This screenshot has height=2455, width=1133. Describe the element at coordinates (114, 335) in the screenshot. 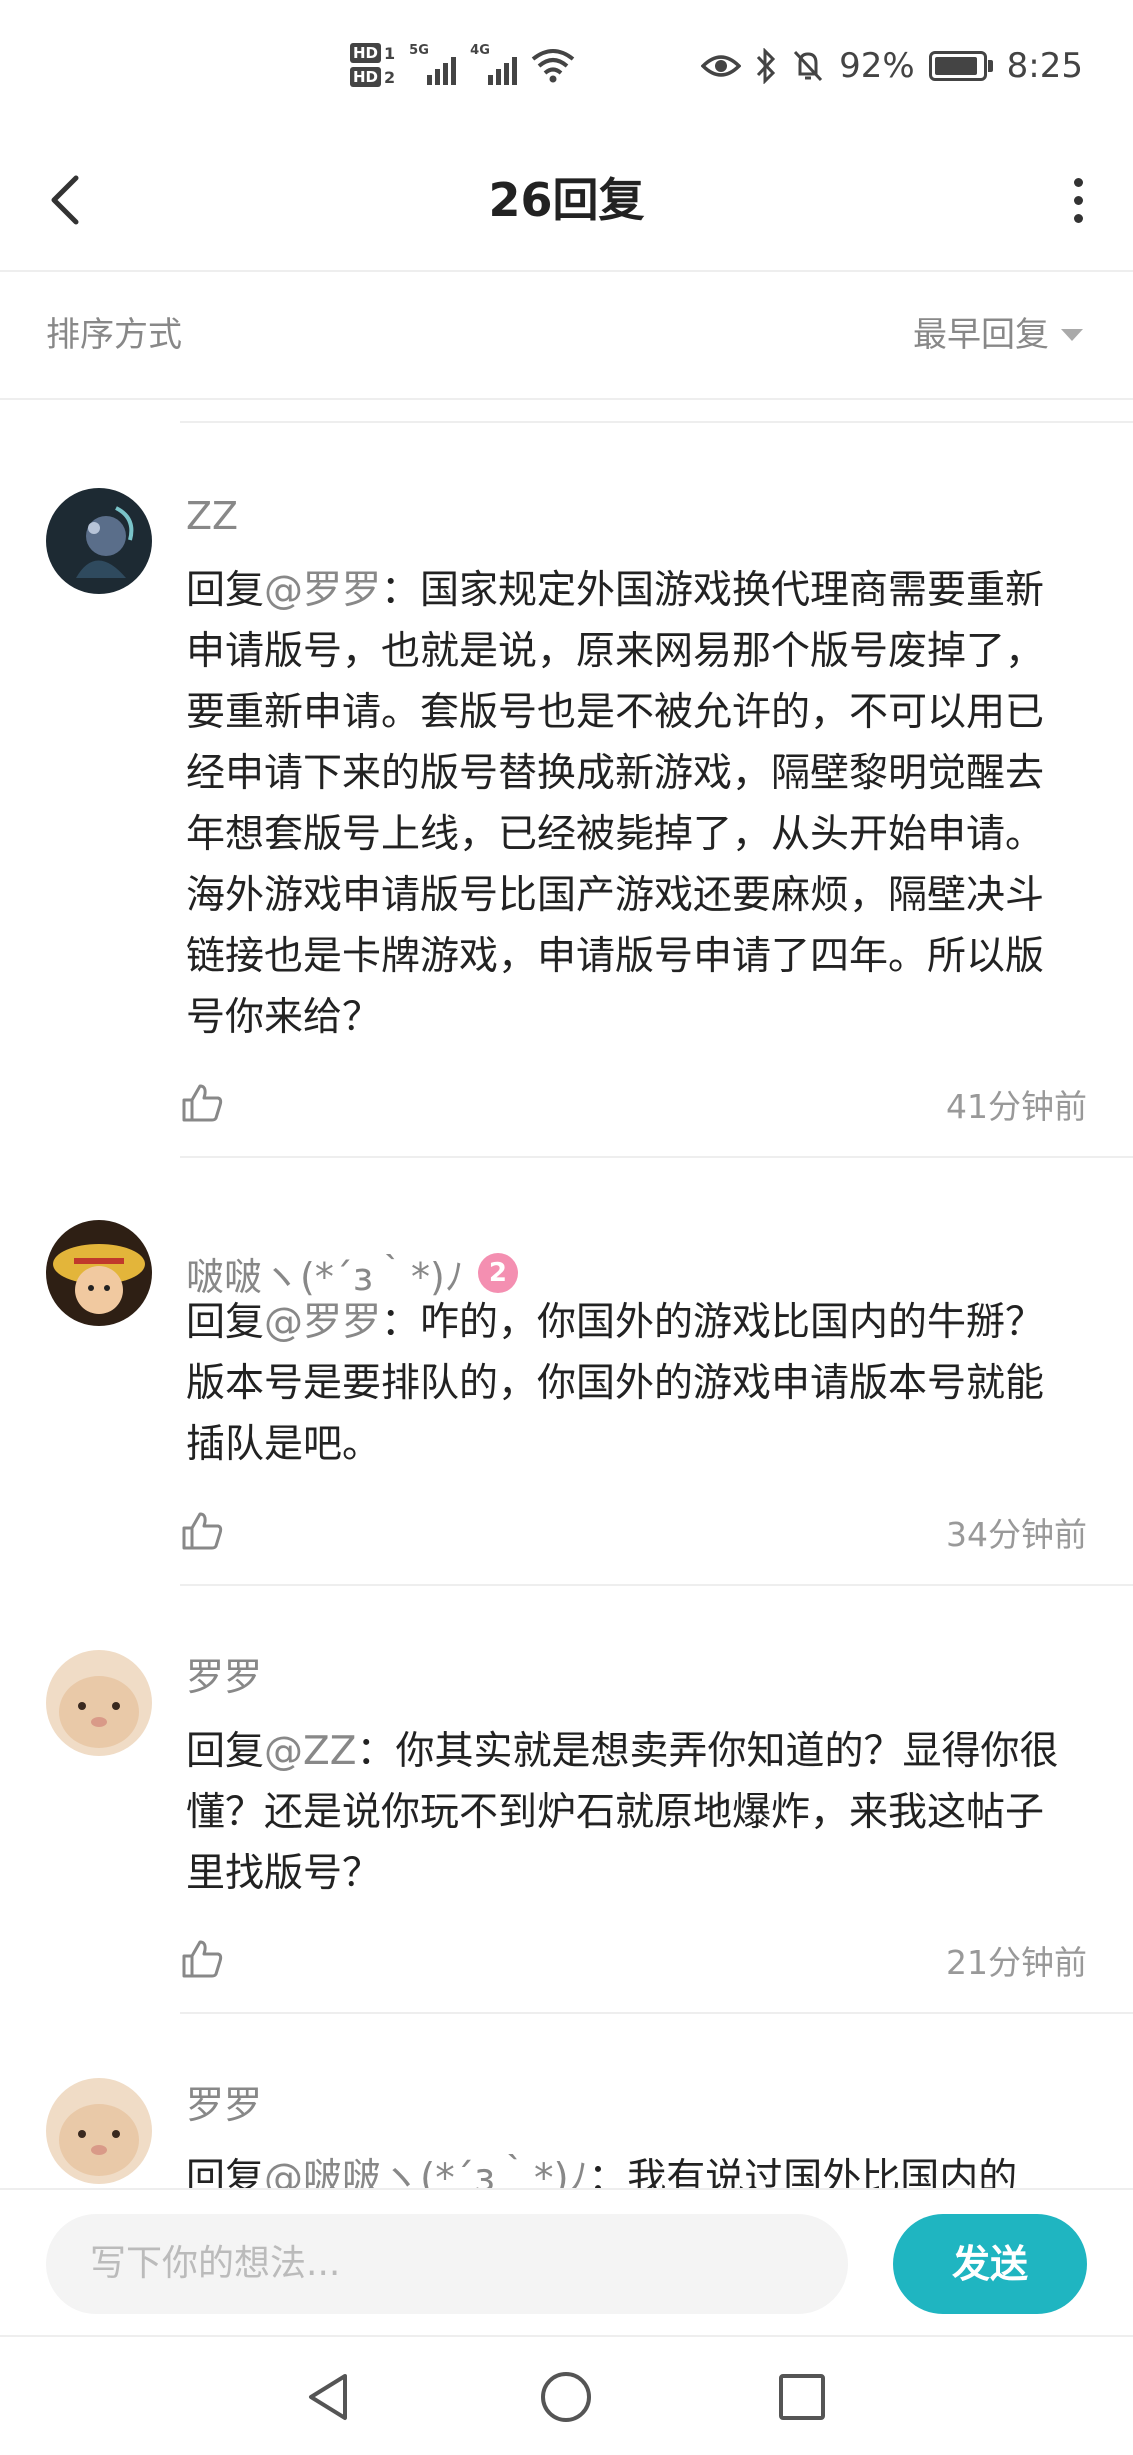

I see `sort-label: 排序方式` at that location.